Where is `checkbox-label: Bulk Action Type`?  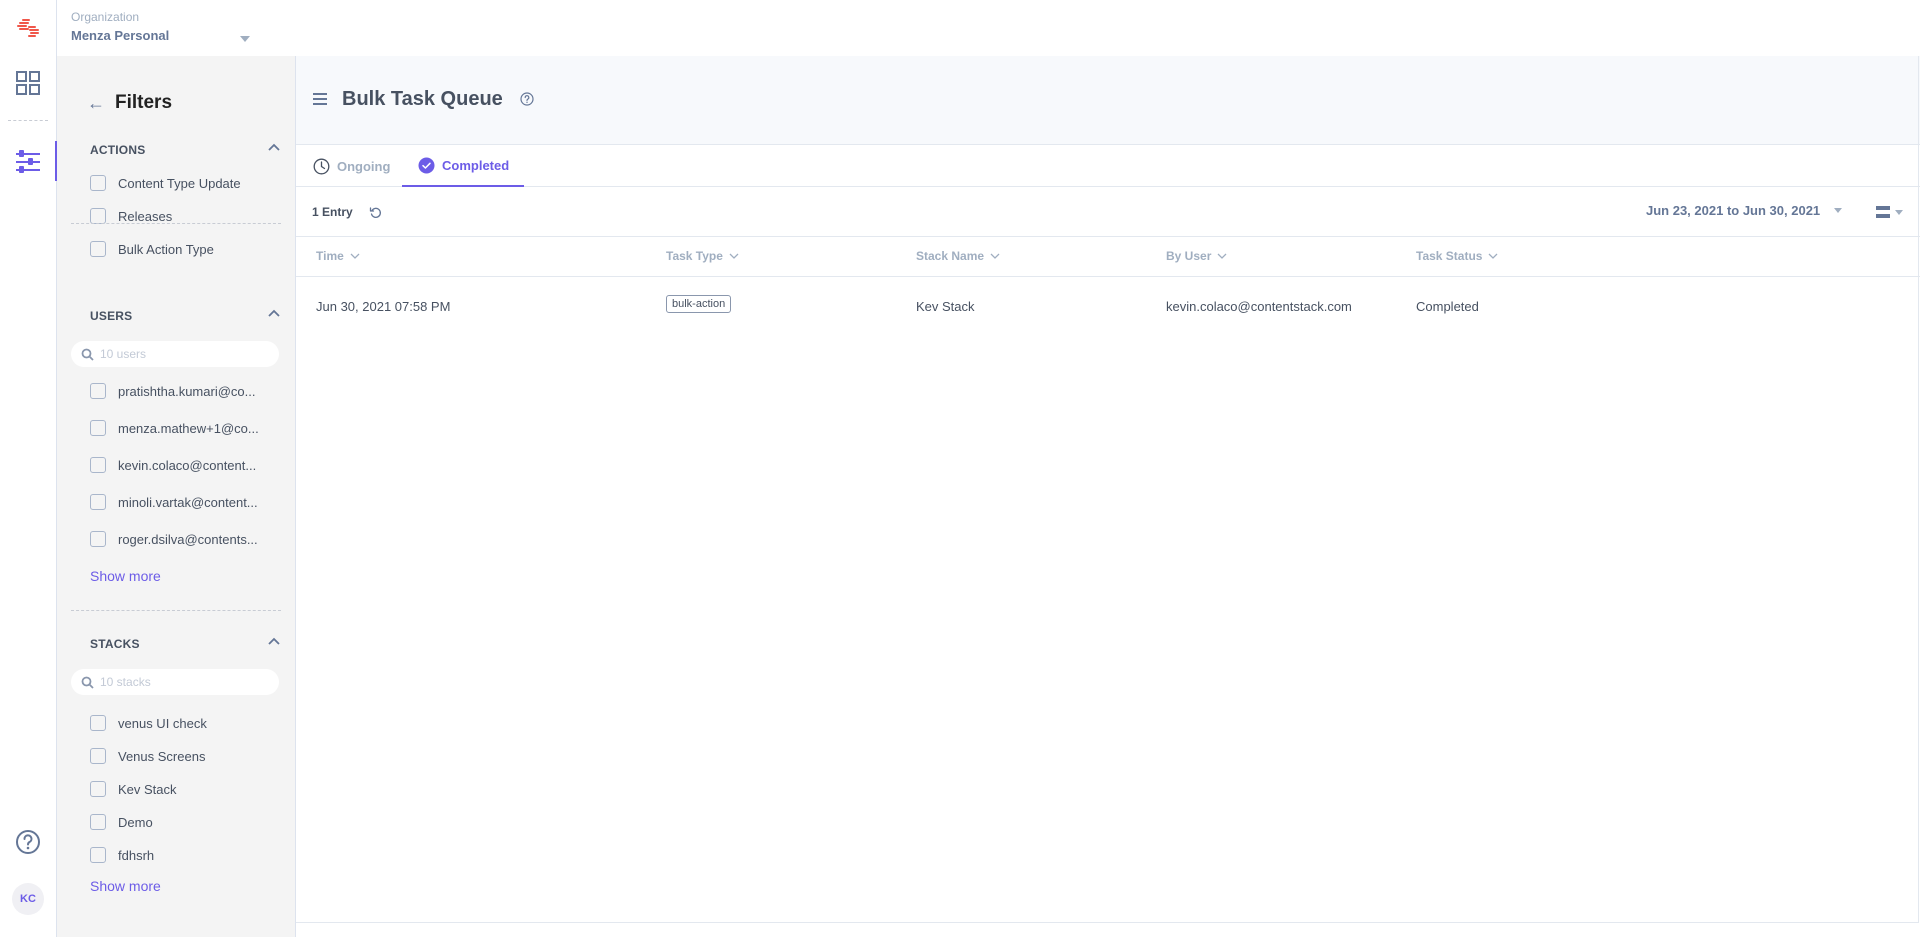
checkbox-label: Bulk Action Type is located at coordinates (166, 249).